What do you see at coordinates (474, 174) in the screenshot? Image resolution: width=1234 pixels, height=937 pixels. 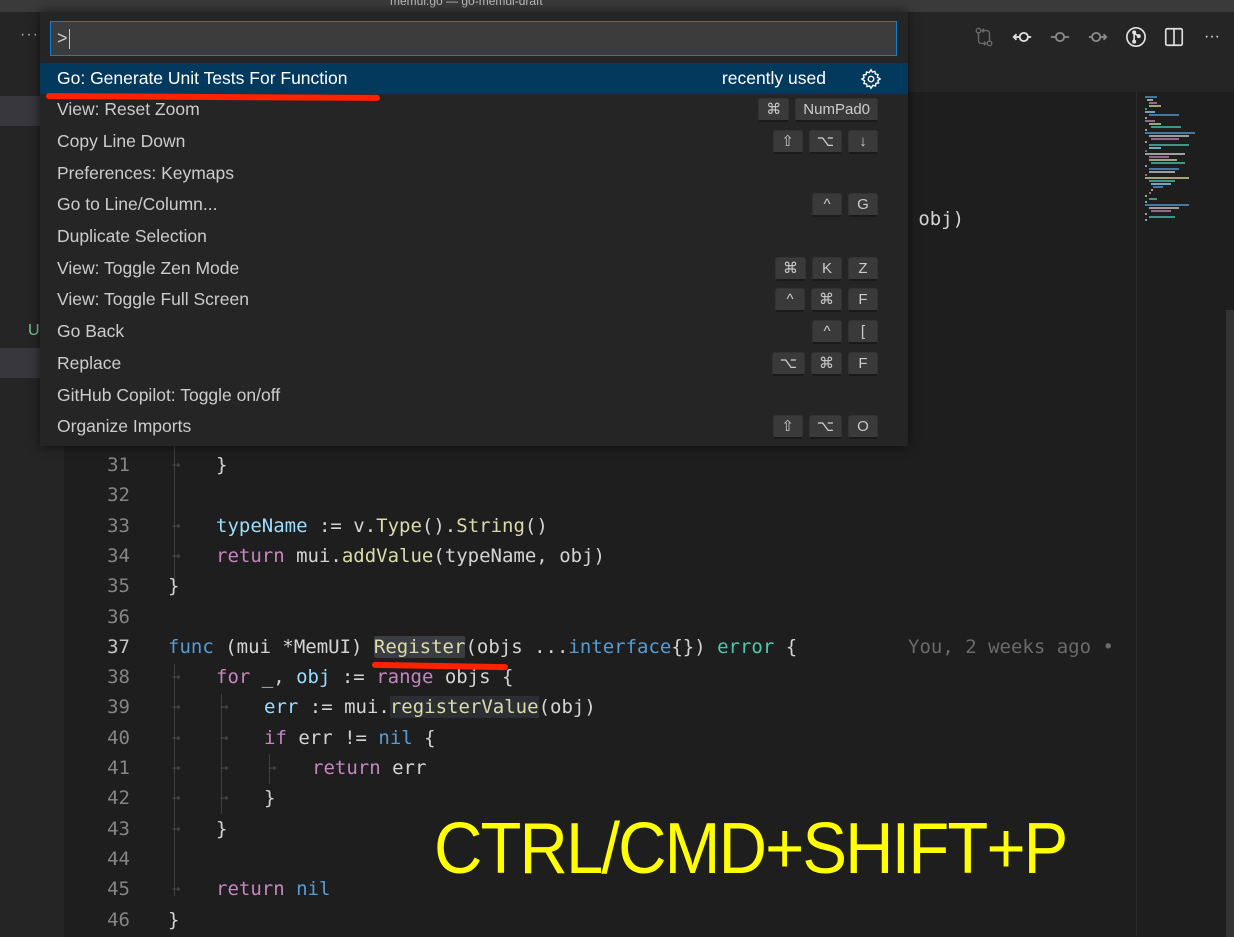 I see `command-item: Preferences: Keymaps` at bounding box center [474, 174].